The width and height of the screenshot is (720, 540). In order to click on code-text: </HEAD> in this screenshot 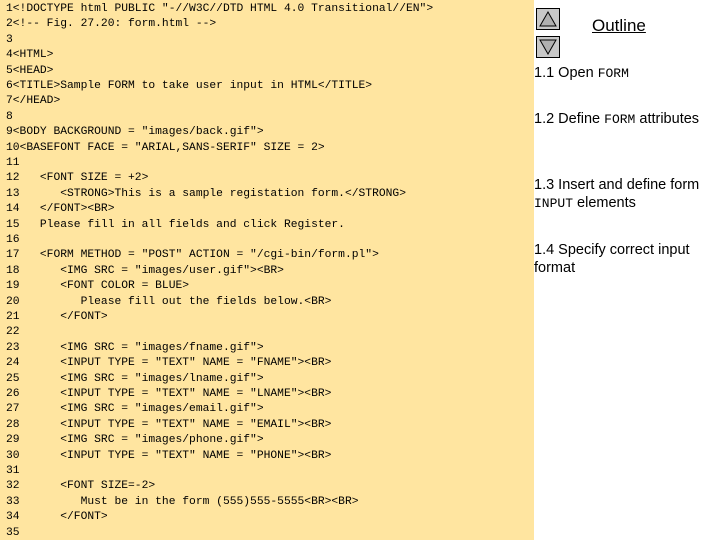, I will do `click(36, 101)`.